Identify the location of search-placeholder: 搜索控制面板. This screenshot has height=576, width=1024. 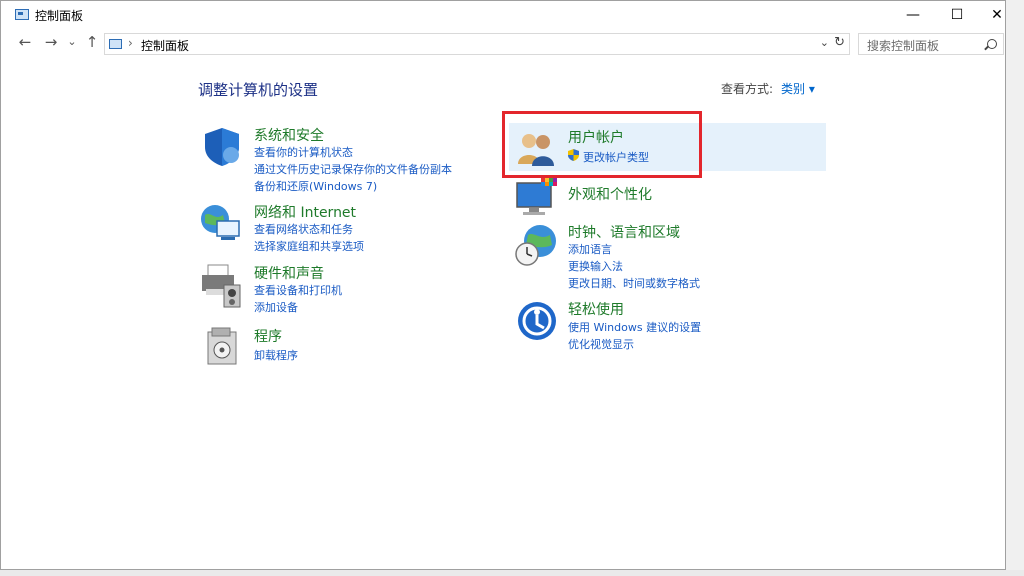
(903, 46).